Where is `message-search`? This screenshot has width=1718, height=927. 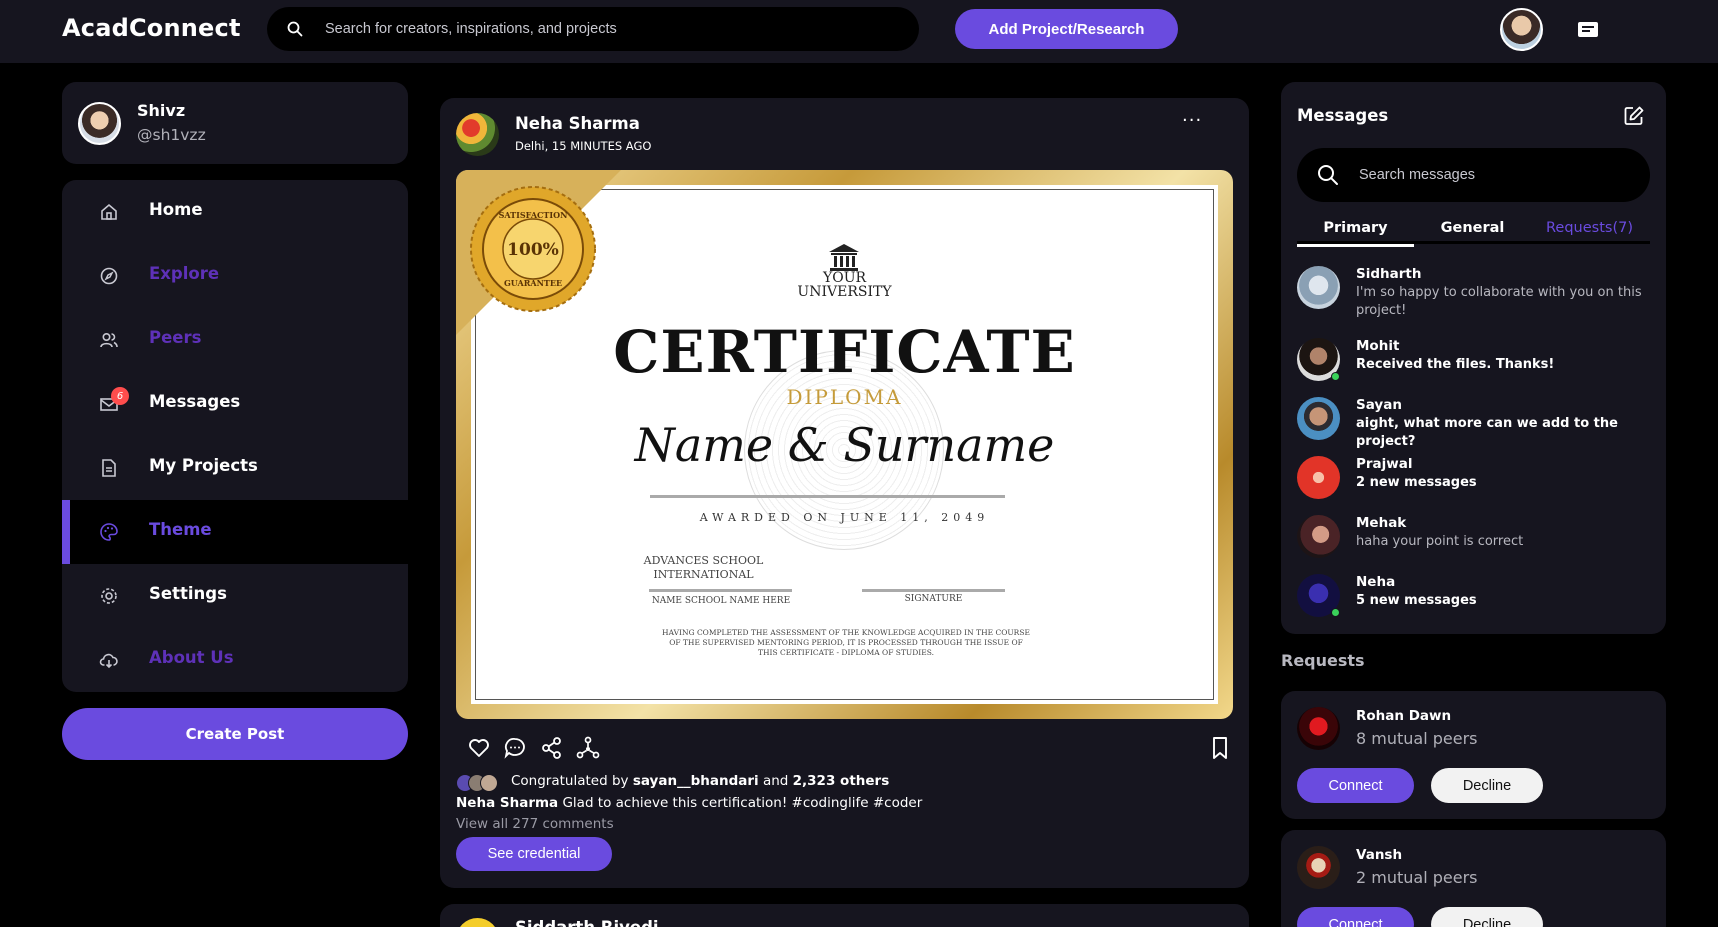
message-search is located at coordinates (1473, 175).